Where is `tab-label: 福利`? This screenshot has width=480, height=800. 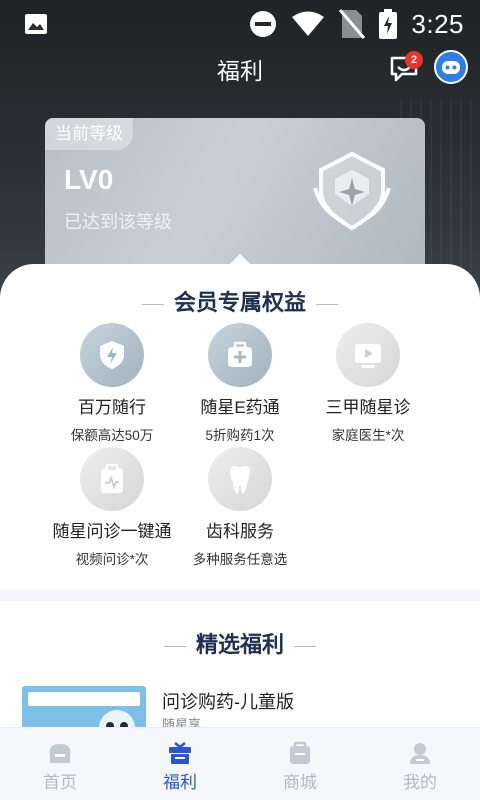
tab-label: 福利 is located at coordinates (180, 782).